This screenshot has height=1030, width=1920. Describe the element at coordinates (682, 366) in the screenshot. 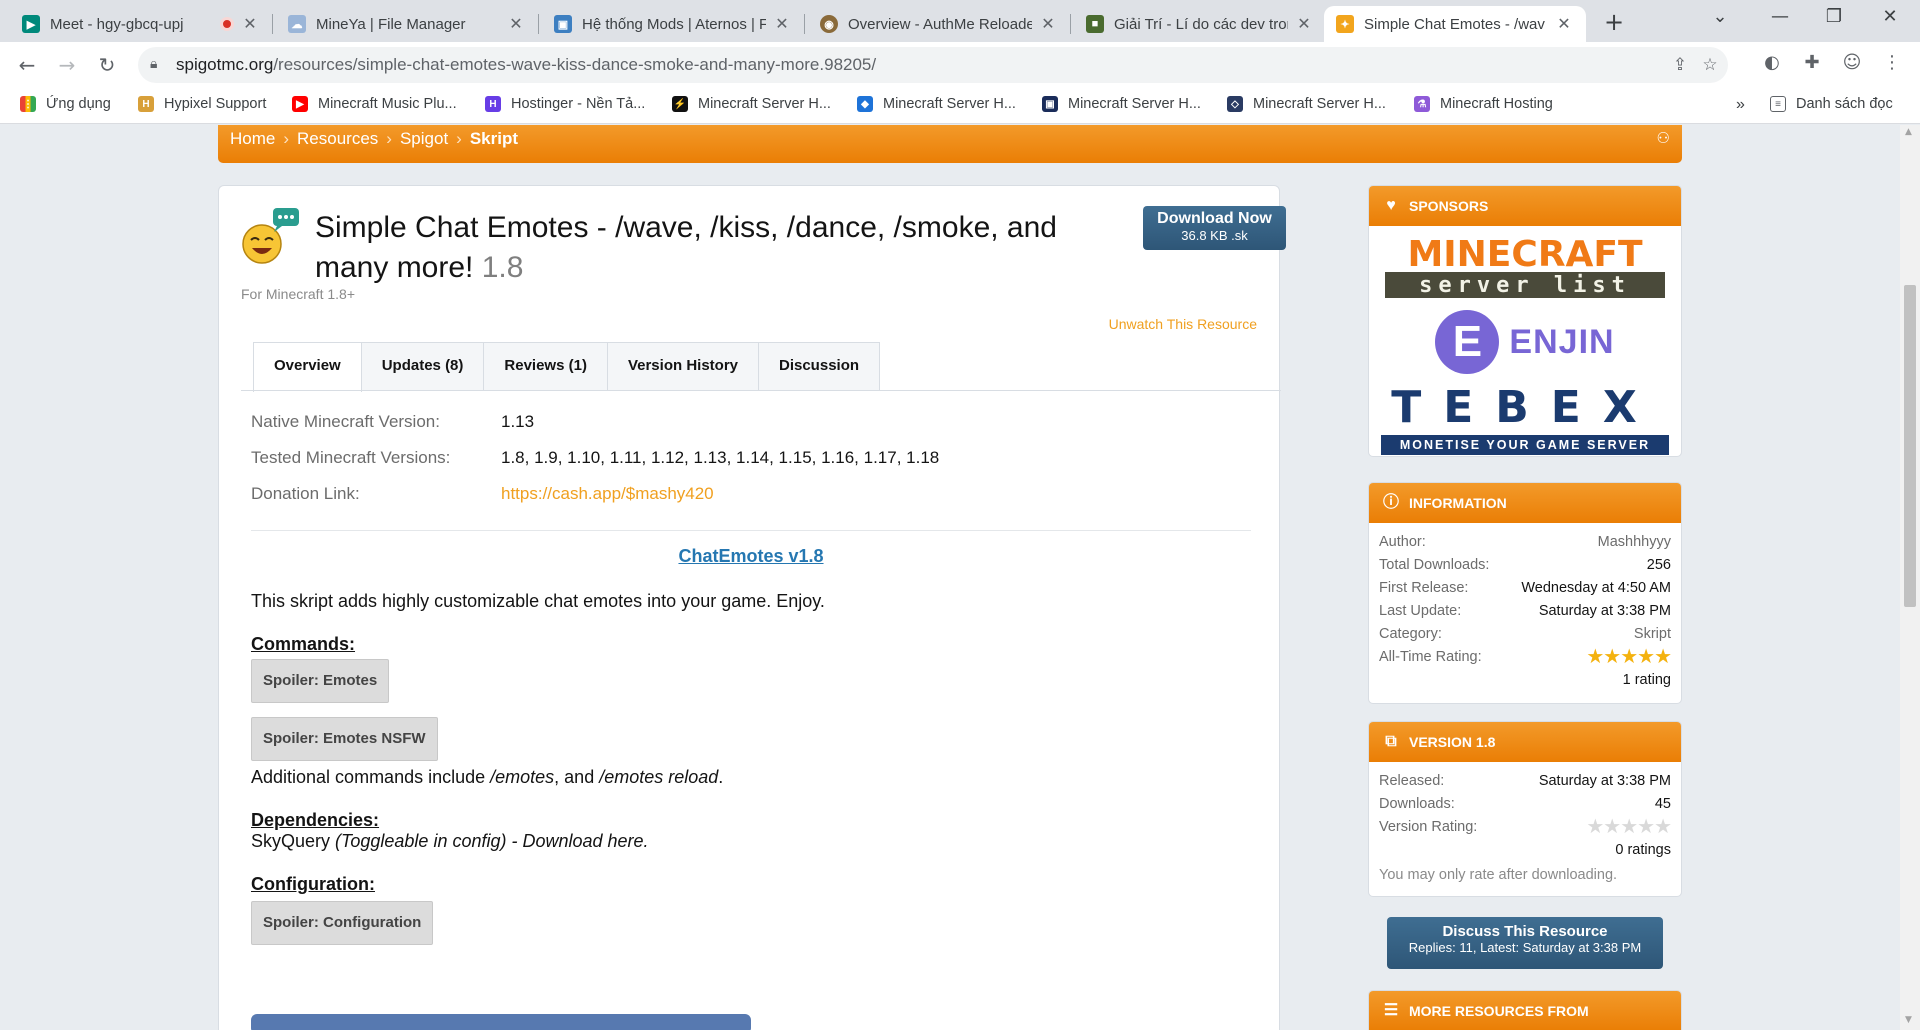

I see `tab-version-history: Version History` at that location.